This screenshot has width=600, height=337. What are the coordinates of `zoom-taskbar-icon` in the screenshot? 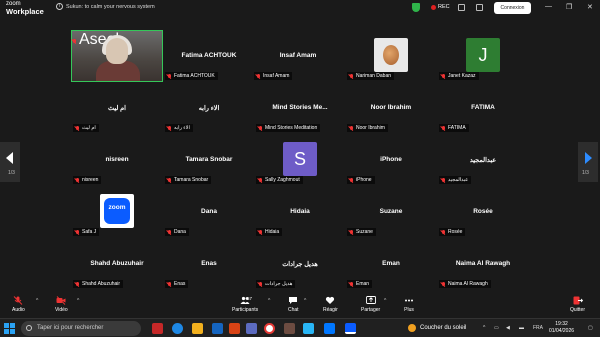 It's located at (350, 328).